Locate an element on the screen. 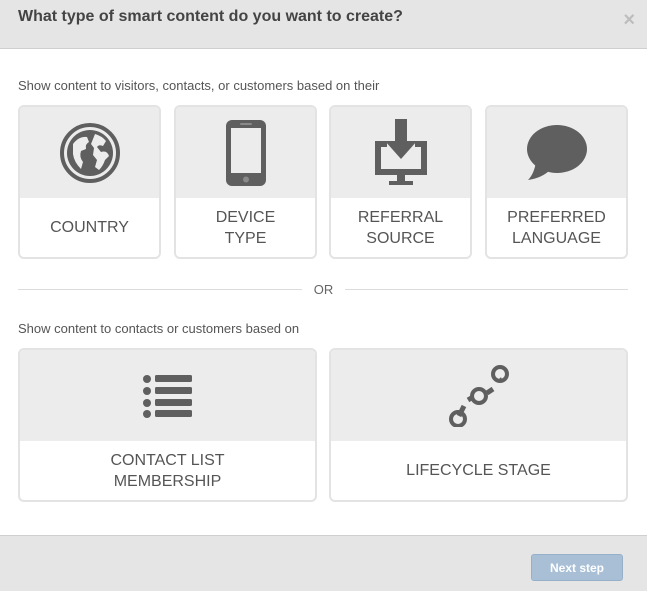 This screenshot has width=647, height=591. card-label: REFERRAL SOURCE is located at coordinates (400, 227).